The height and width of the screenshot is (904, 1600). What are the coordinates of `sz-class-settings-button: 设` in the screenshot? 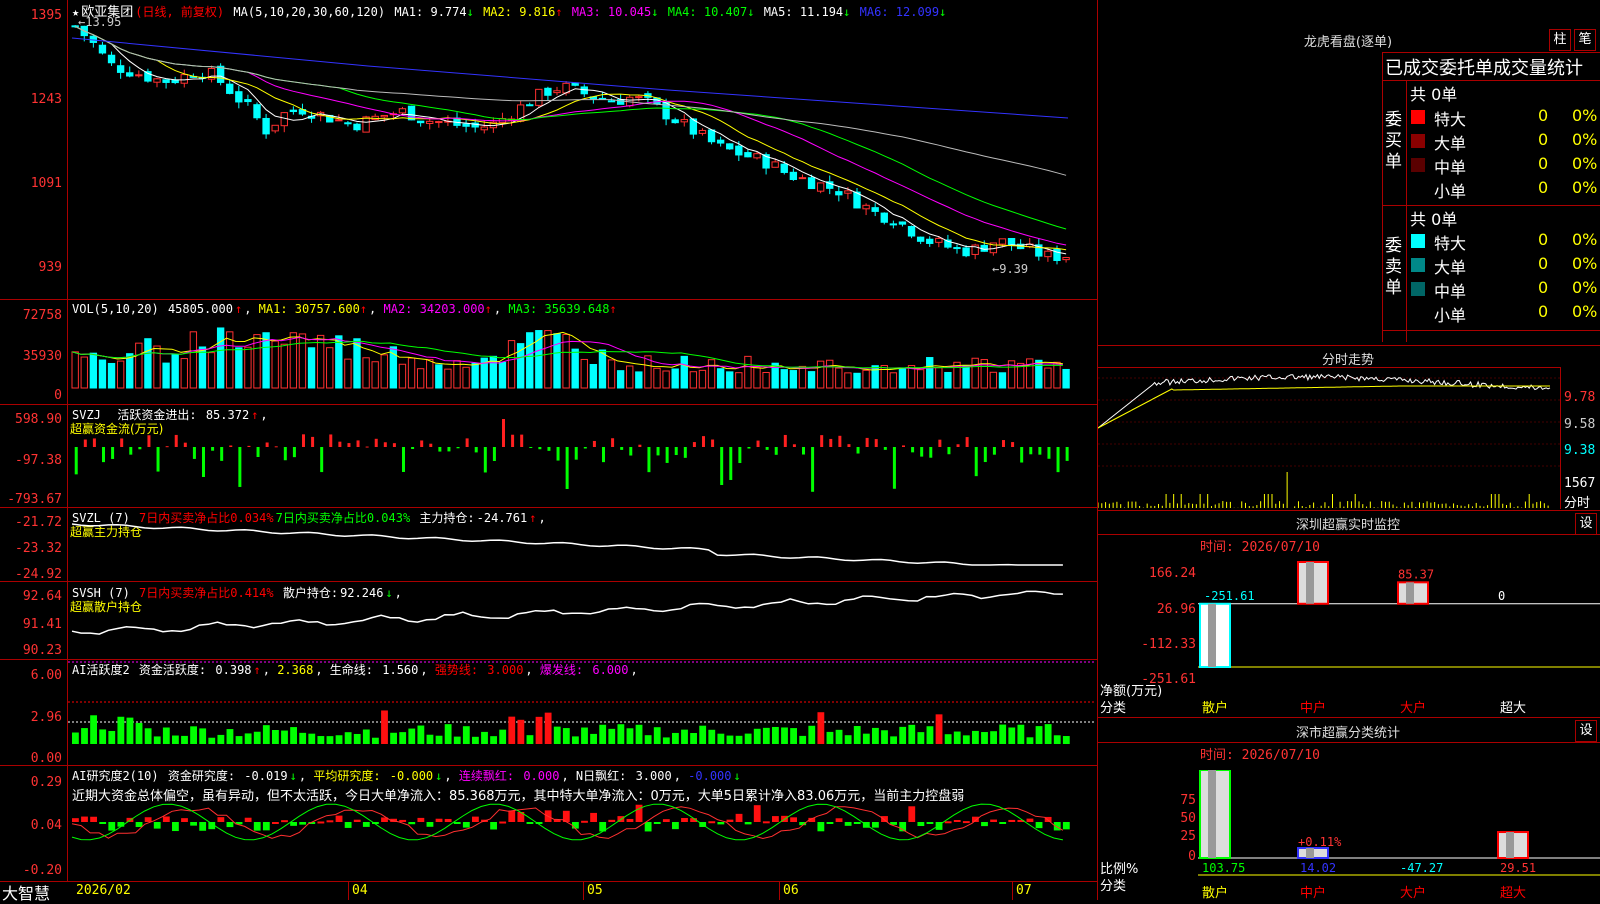 It's located at (1586, 731).